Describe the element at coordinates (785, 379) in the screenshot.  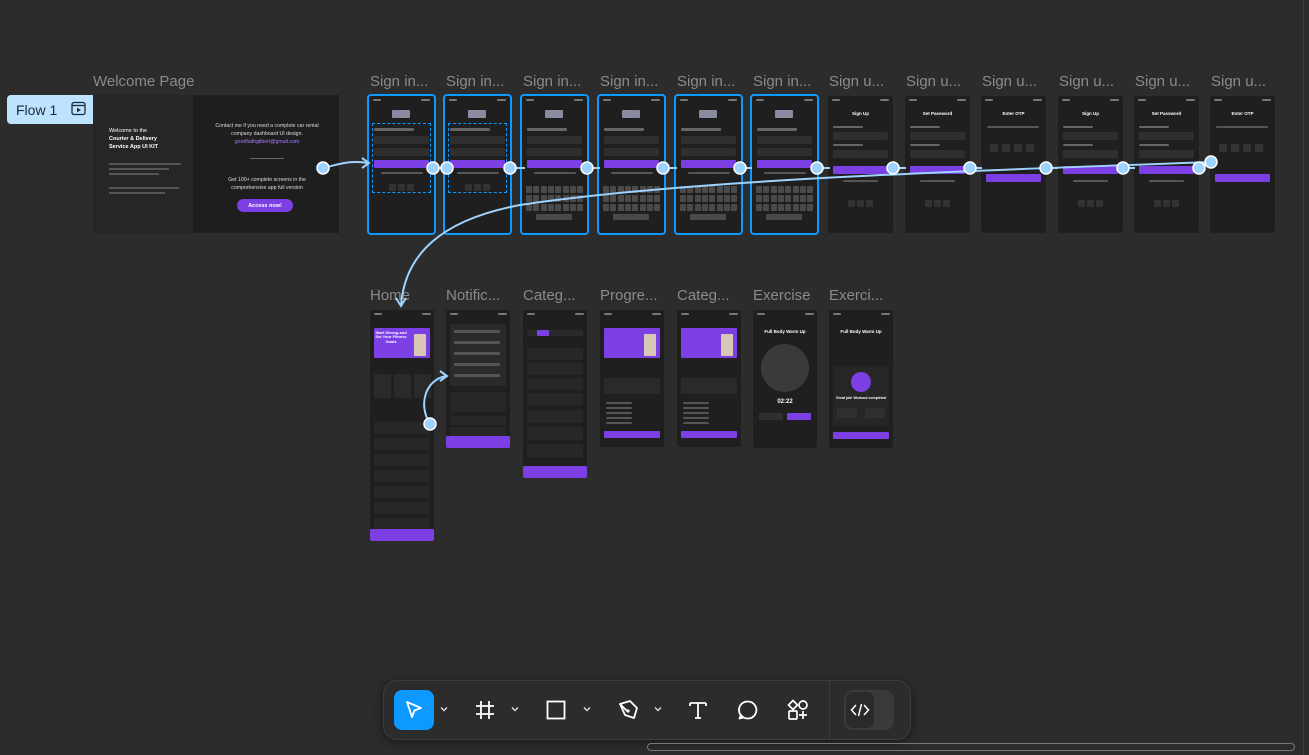
I see `frame-app-screen: Full Body Warm Up 02:22` at that location.